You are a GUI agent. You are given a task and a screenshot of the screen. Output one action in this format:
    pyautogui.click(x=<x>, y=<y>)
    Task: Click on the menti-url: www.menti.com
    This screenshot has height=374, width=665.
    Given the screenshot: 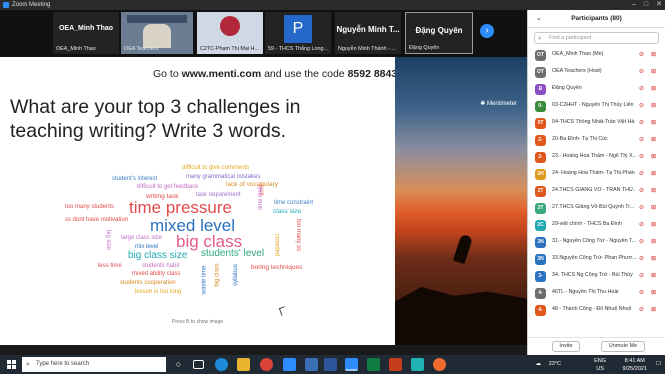 What is the action you would take?
    pyautogui.click(x=221, y=74)
    